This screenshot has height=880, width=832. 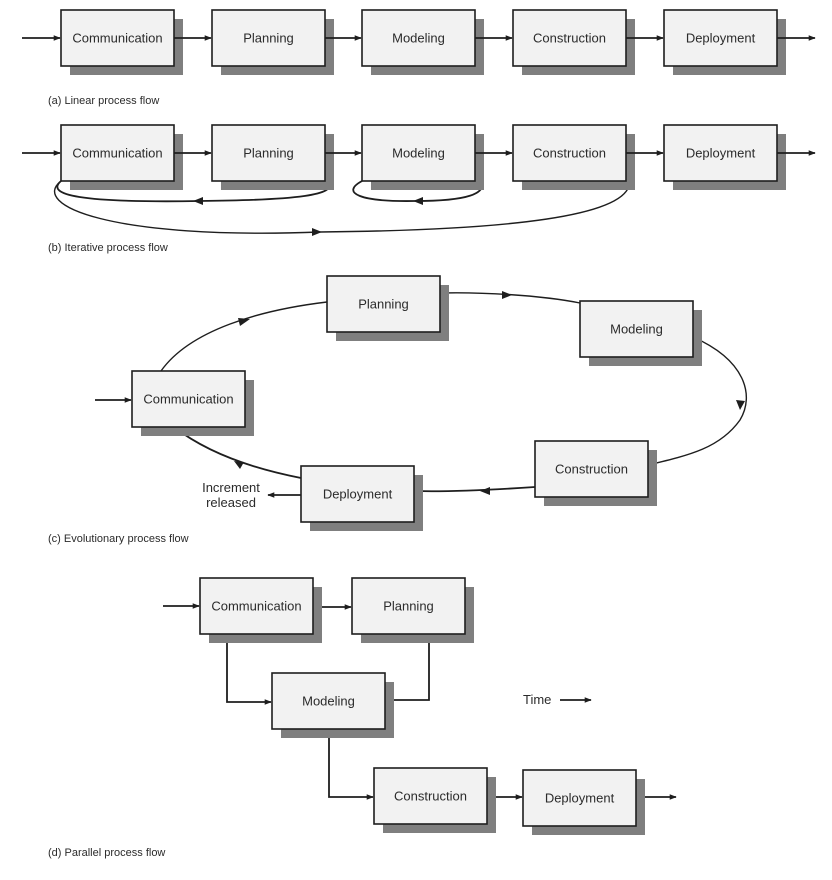 What do you see at coordinates (244, 336) in the screenshot?
I see `cycle-arrow-communication-to-planning` at bounding box center [244, 336].